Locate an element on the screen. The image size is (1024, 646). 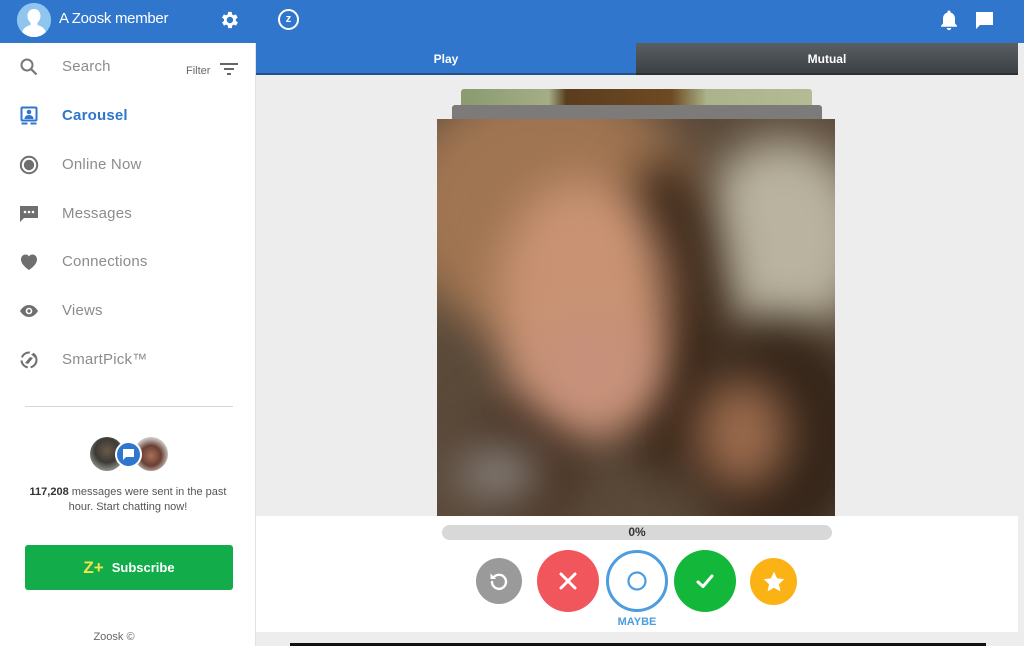
user-avatar is located at coordinates (34, 20).